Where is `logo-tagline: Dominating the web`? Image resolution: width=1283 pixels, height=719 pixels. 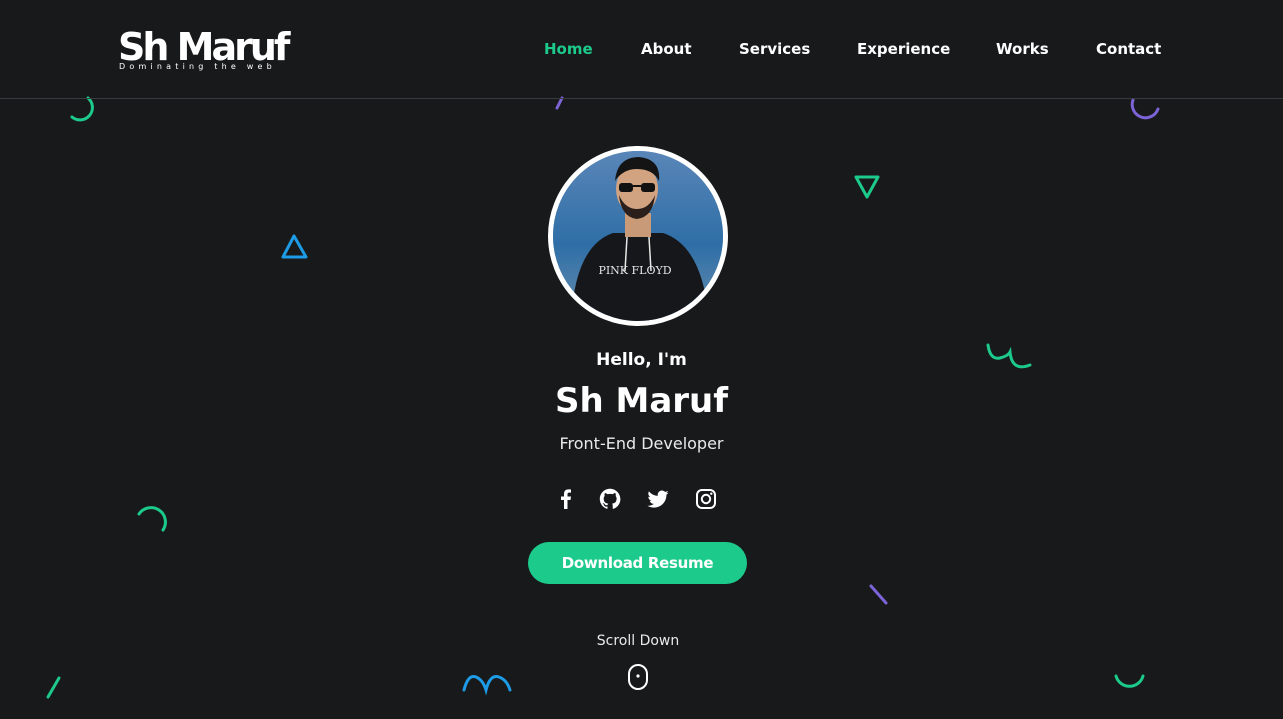
logo-tagline: Dominating the web is located at coordinates (197, 66).